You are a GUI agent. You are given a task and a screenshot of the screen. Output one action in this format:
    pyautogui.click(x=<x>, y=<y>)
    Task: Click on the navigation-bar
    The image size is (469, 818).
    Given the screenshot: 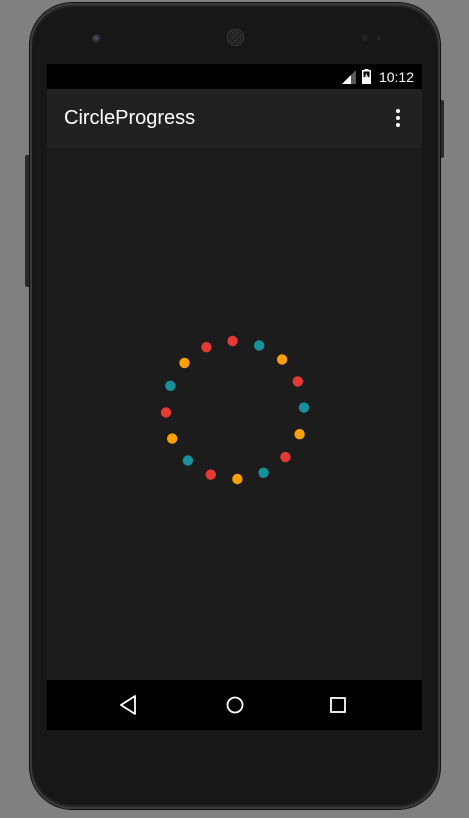 What is the action you would take?
    pyautogui.click(x=234, y=705)
    